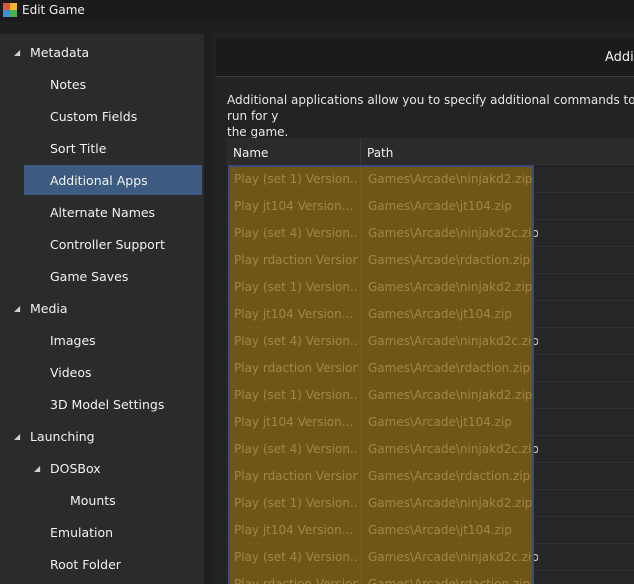 This screenshot has height=584, width=634. I want to click on sidebar-item-label: DOSBox, so click(75, 468).